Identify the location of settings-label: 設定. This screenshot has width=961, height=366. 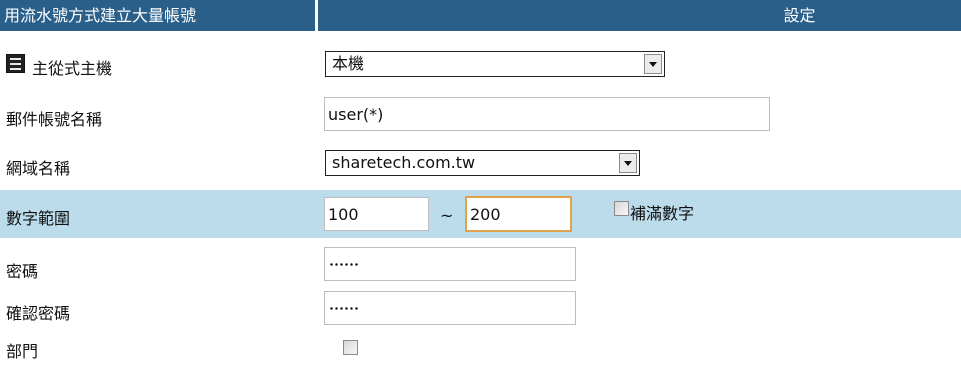
(799, 15).